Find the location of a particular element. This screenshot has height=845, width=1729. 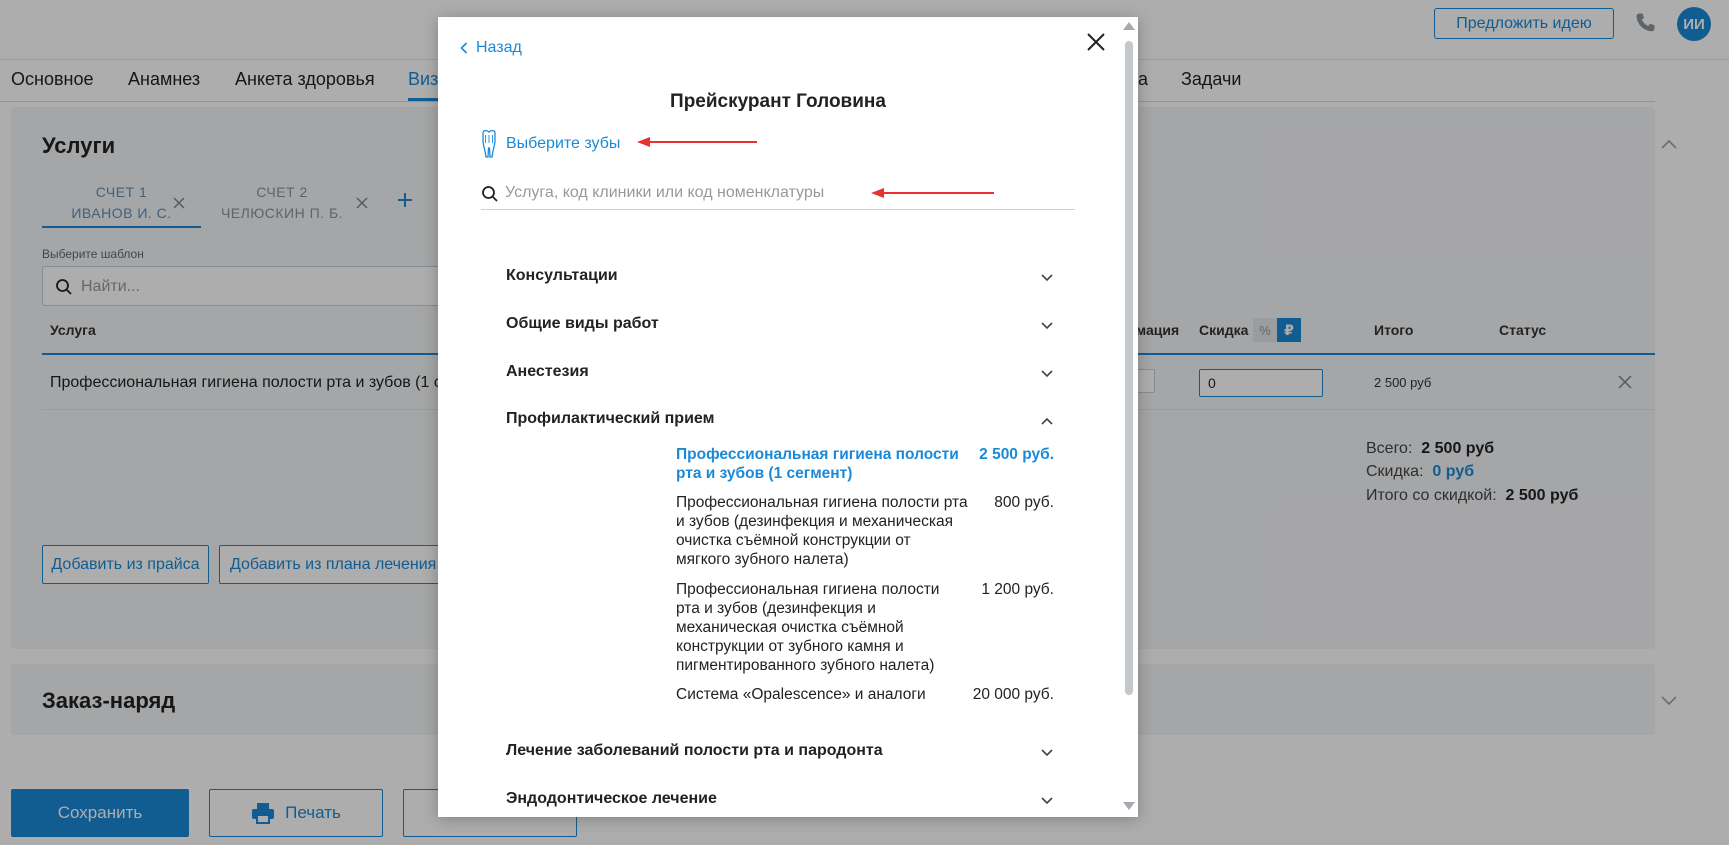

service-price: 800 руб. is located at coordinates (1024, 502).